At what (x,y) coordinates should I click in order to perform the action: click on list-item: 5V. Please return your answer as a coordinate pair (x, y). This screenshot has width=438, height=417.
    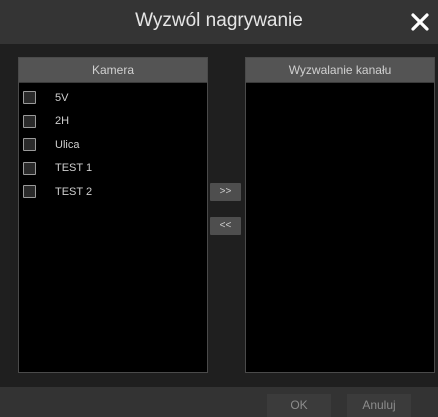
    Looking at the image, I should click on (113, 98).